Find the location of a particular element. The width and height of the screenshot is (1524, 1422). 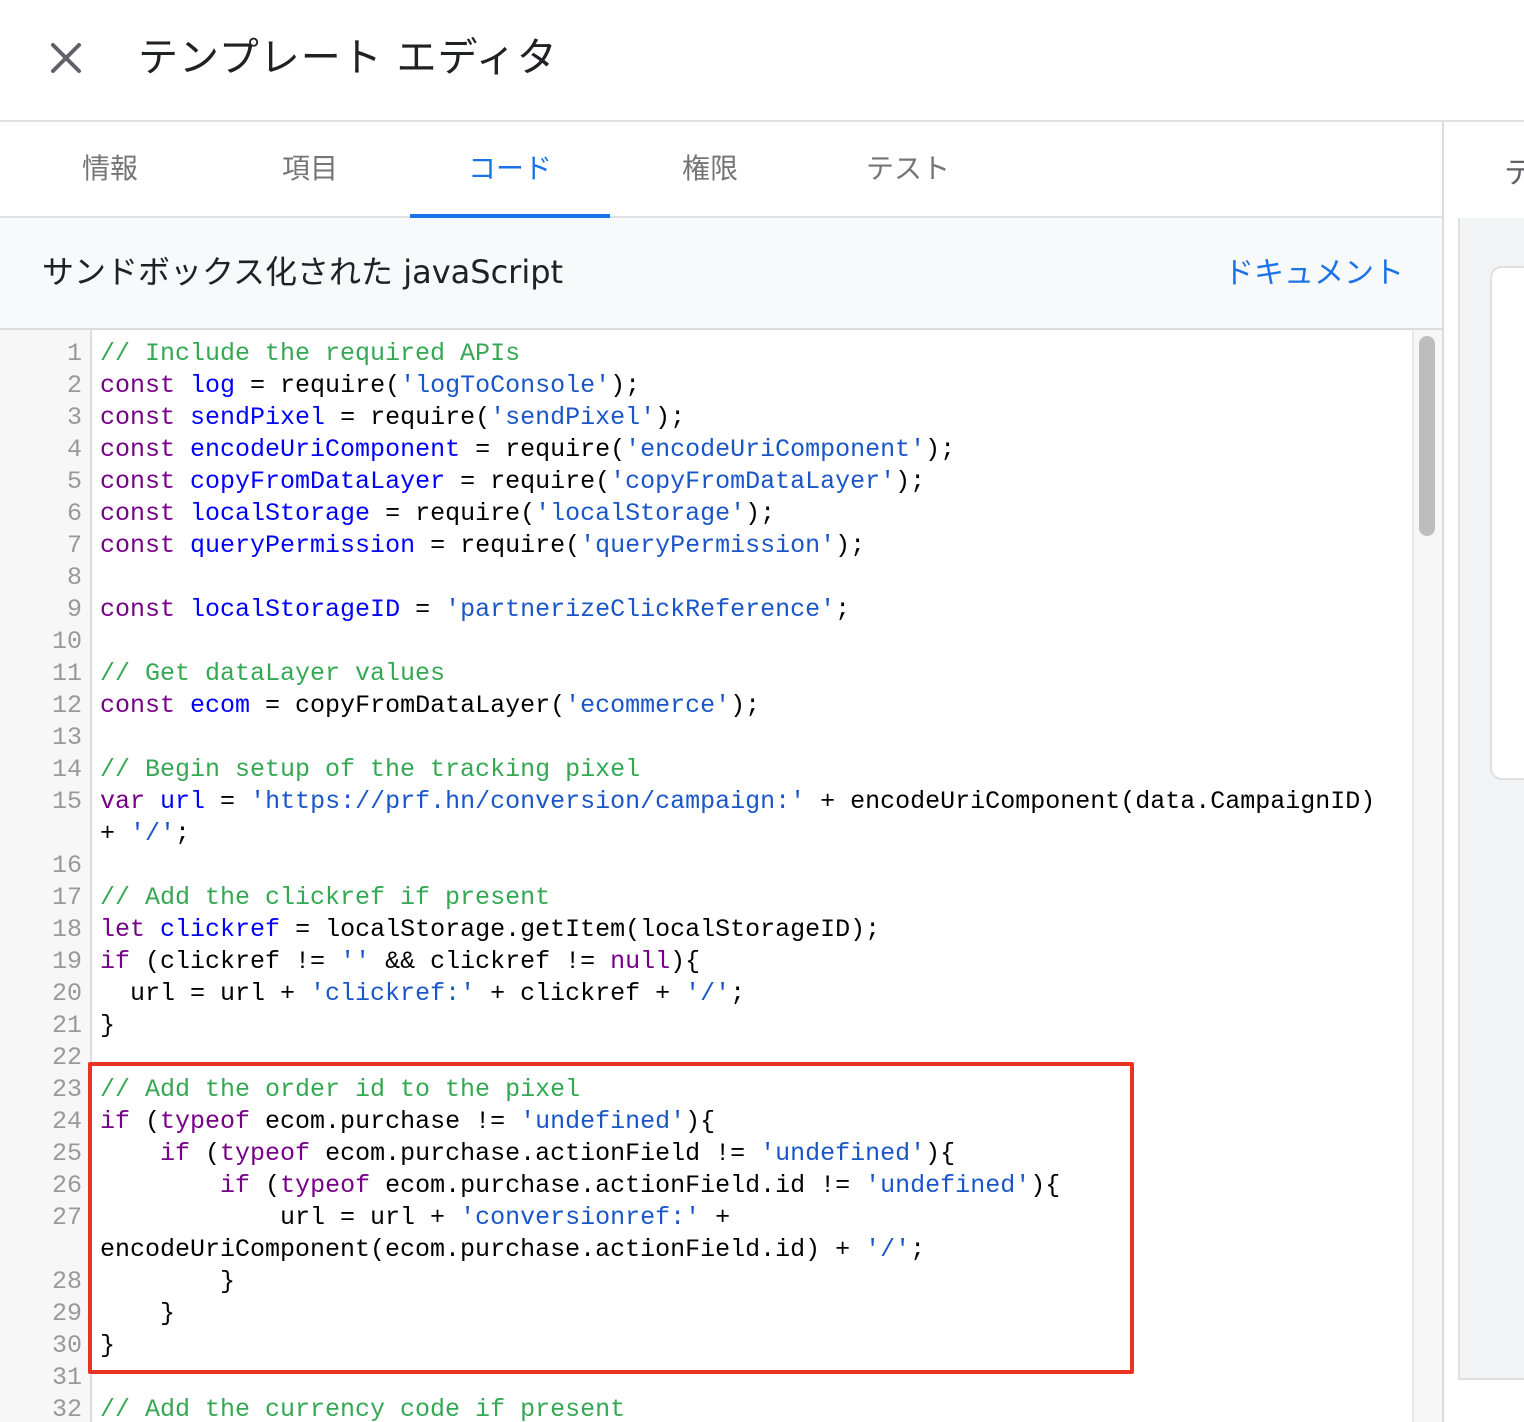

code-line: 23 // Add the order id to the pixel is located at coordinates (705, 1090).